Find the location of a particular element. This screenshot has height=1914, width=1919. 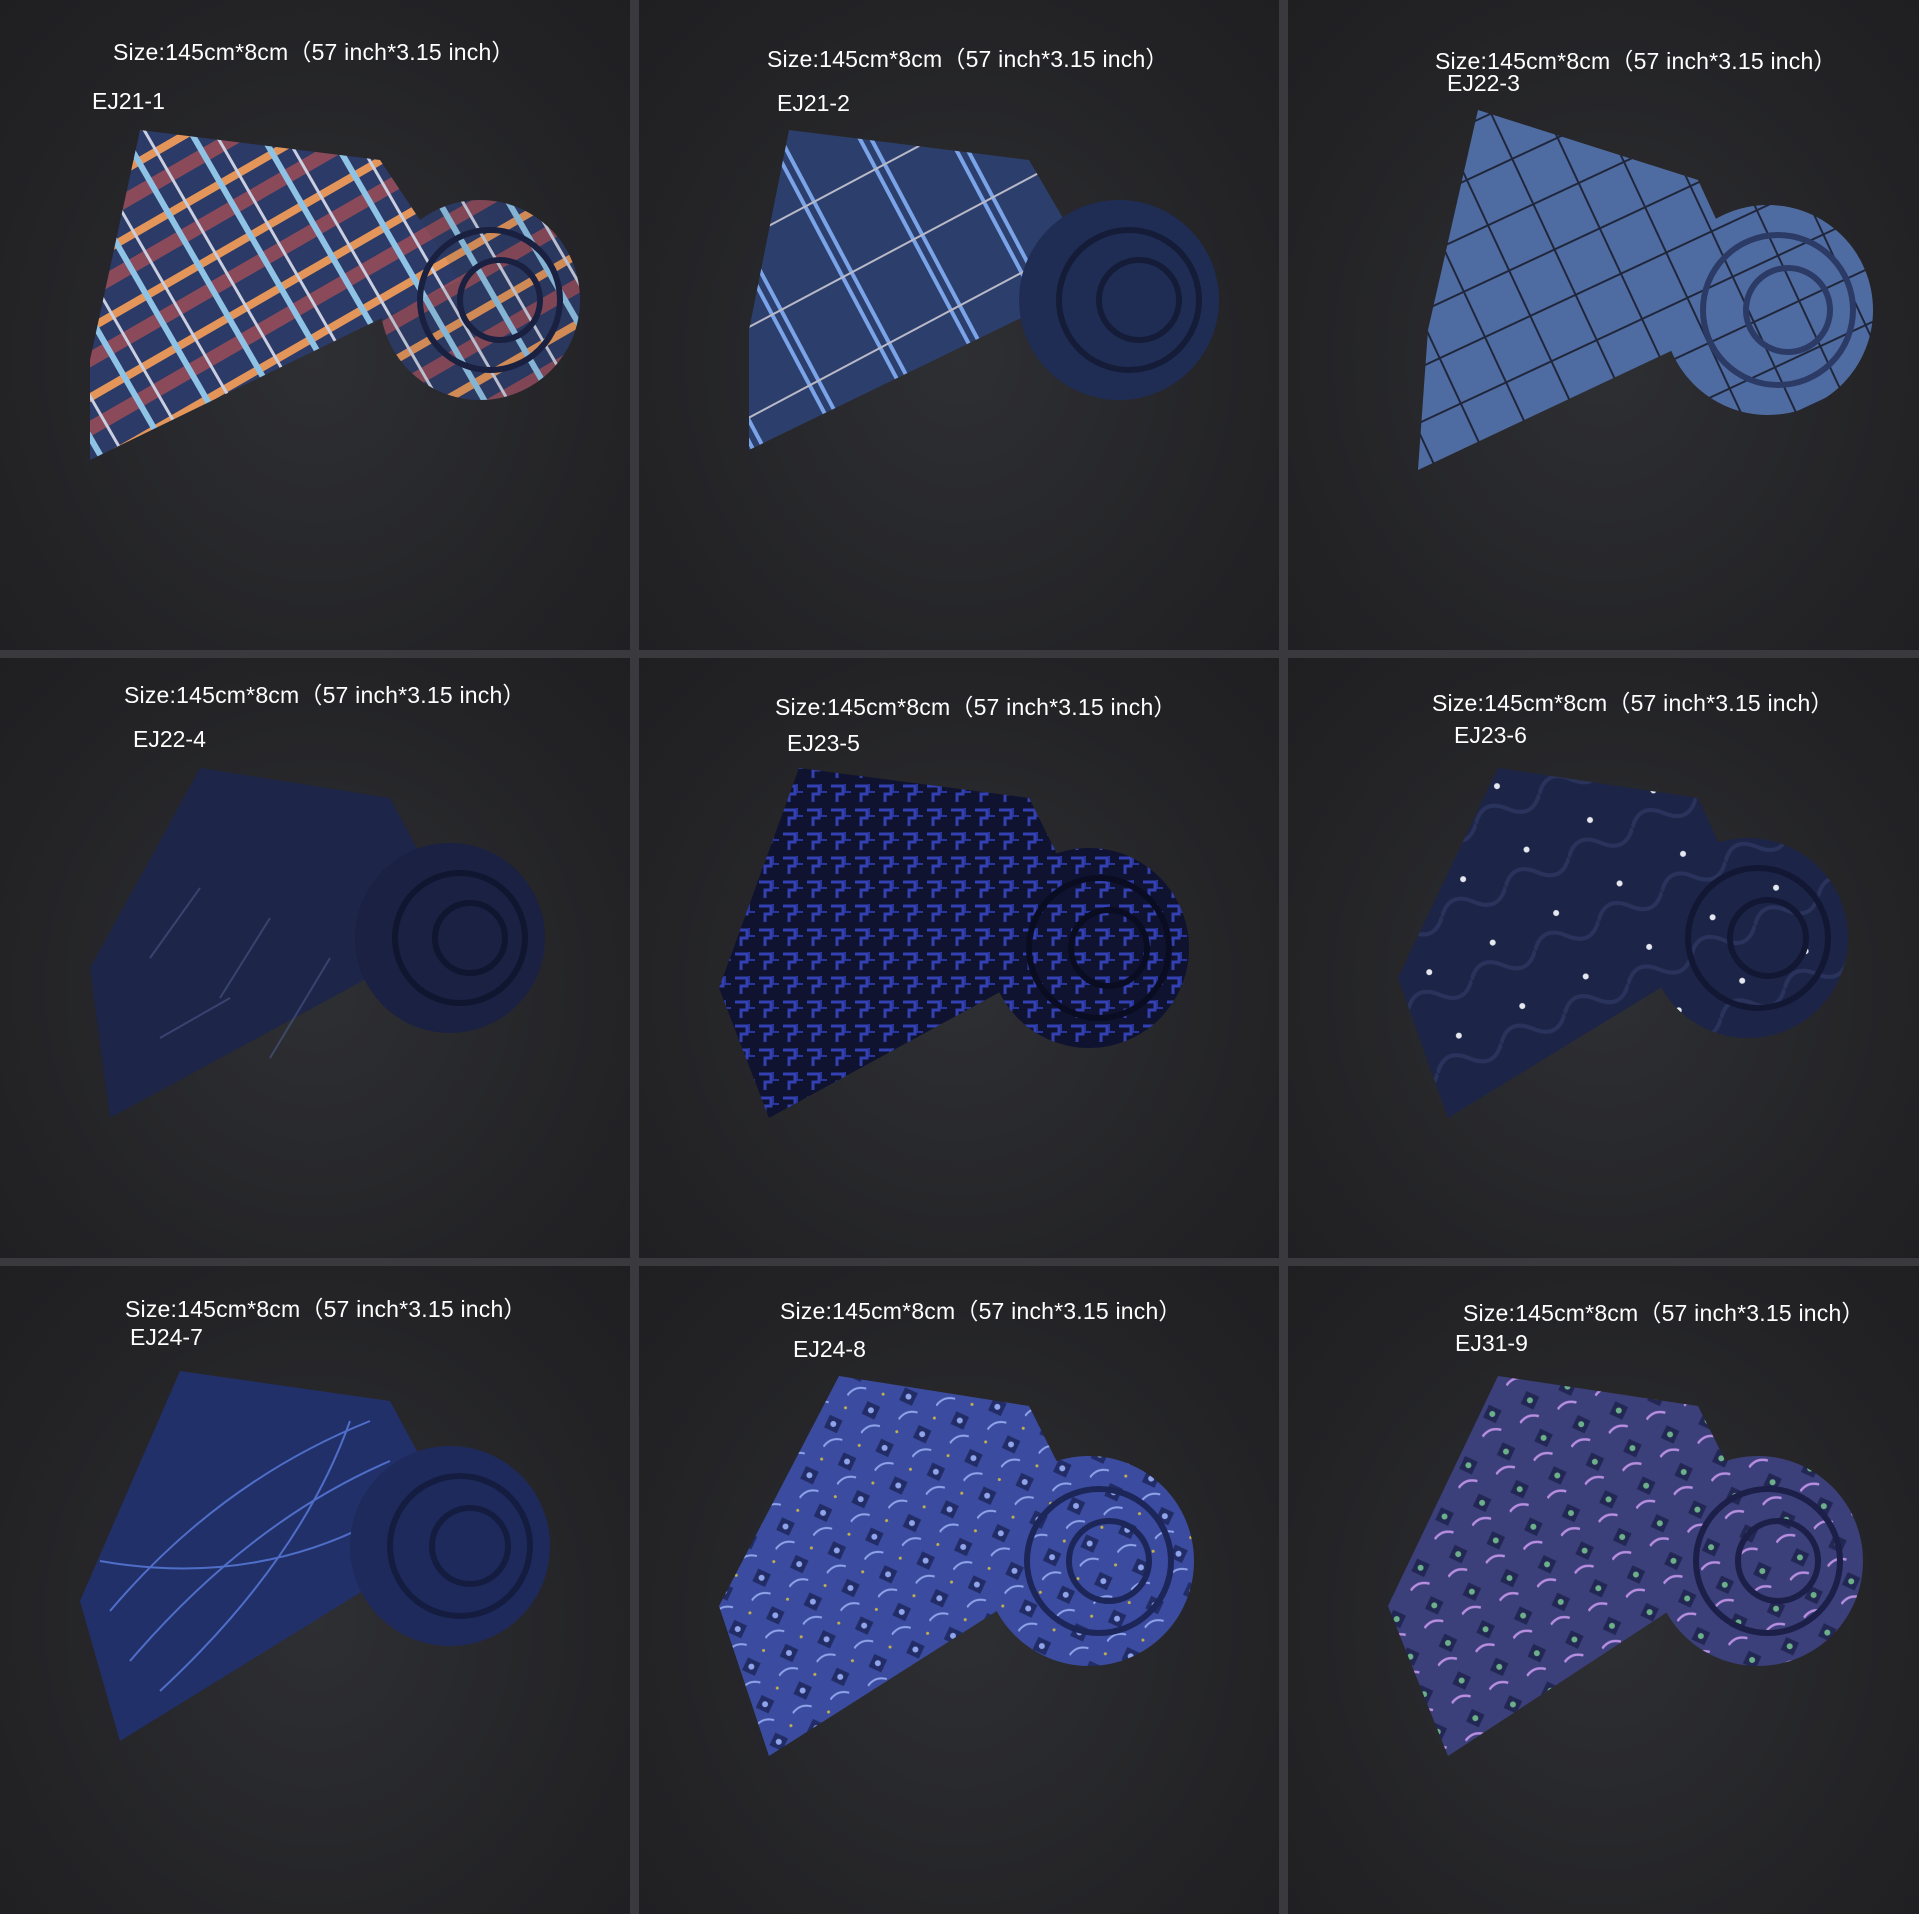

product-code: EJ22-4 is located at coordinates (169, 739).